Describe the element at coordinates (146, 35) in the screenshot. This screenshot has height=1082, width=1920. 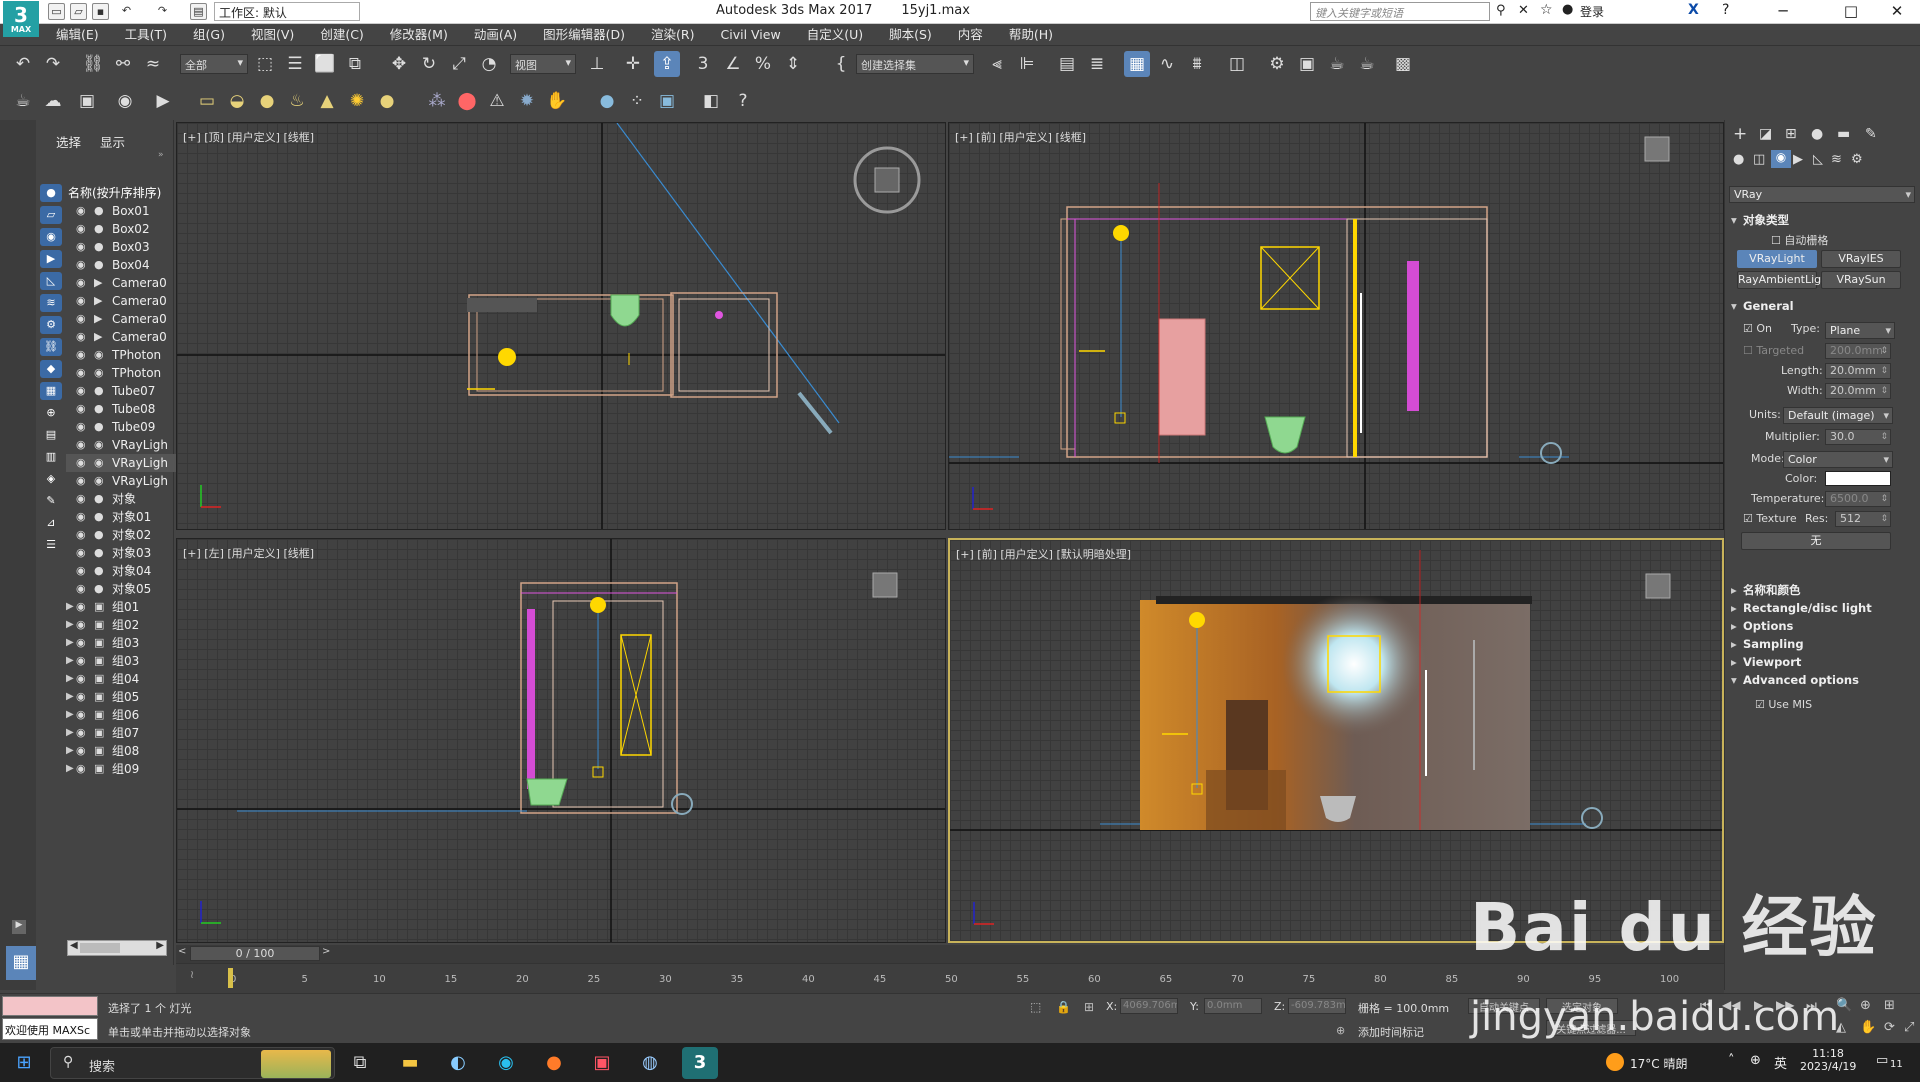
I see `menu-item: 工具(T)` at that location.